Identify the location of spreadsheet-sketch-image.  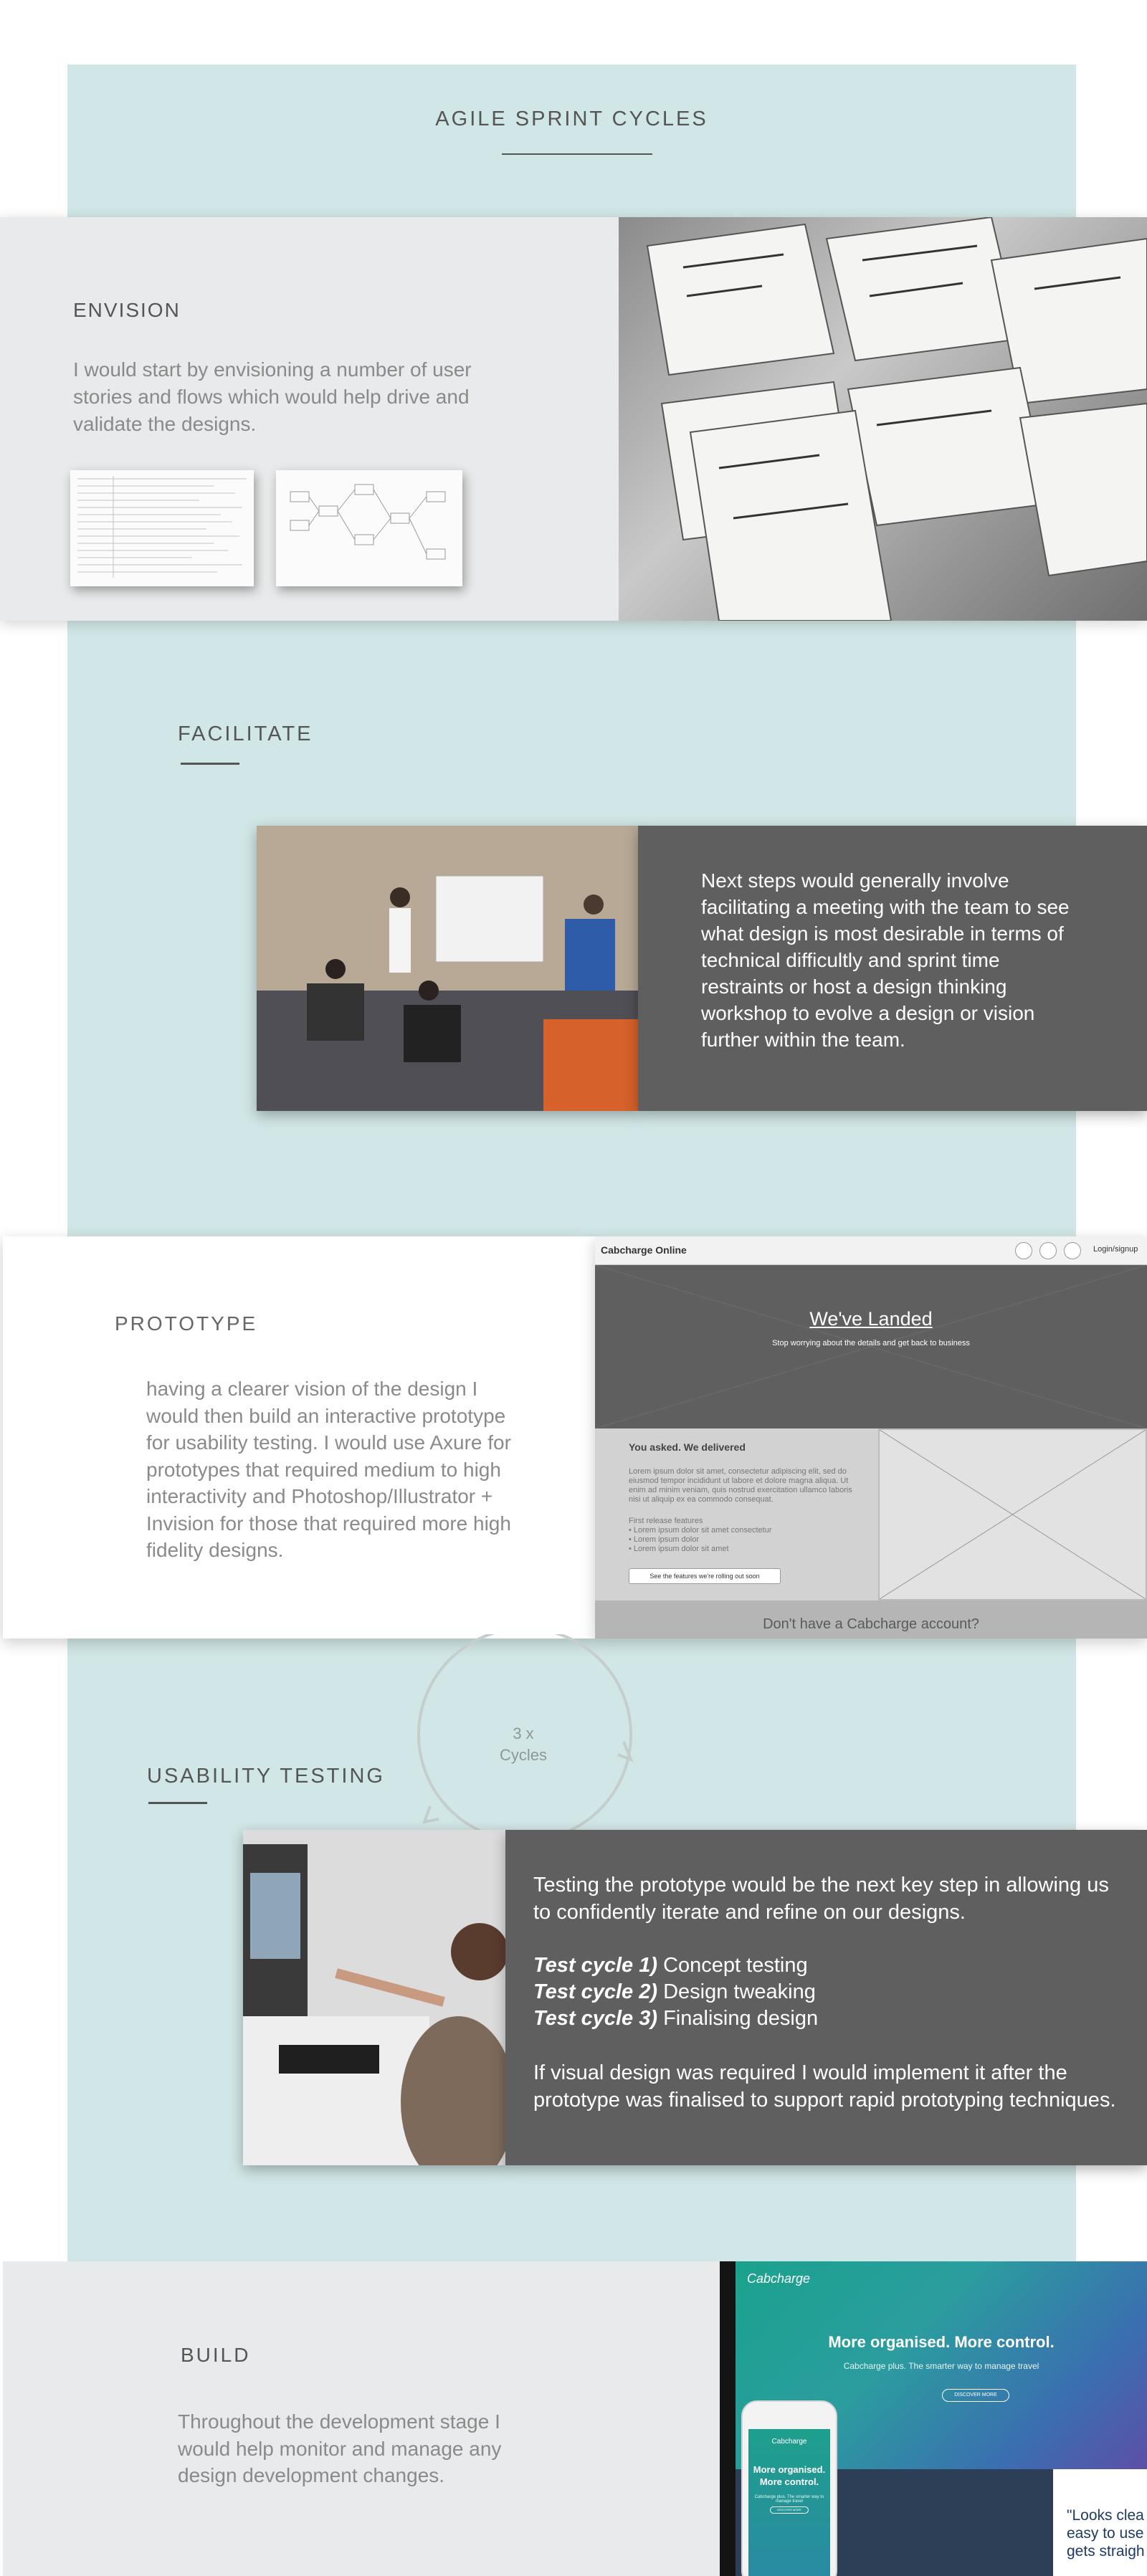
(162, 527).